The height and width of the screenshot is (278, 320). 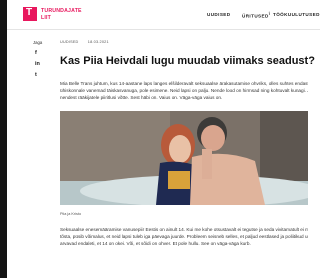 What do you see at coordinates (296, 14) in the screenshot?
I see `nav-item-tookuulutused: TÖÖKUULUTUSED` at bounding box center [296, 14].